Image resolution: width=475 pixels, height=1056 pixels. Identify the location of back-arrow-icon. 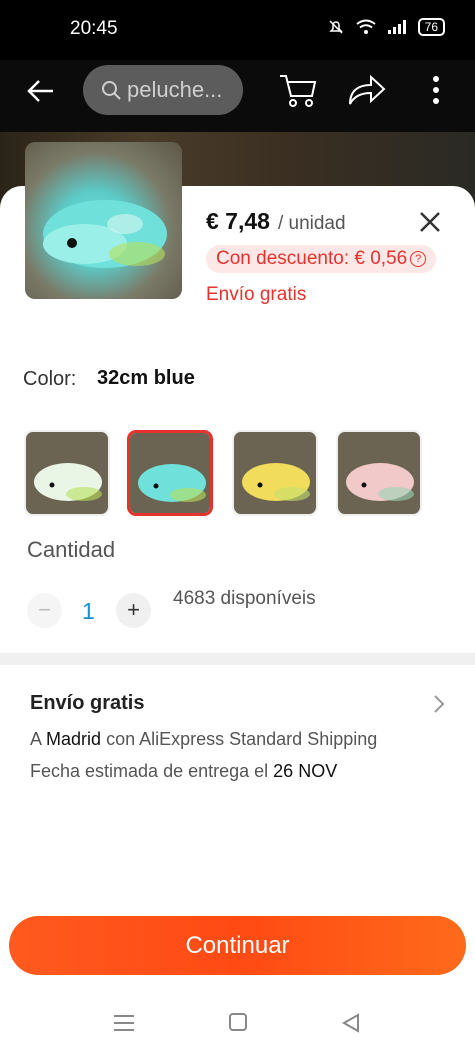
(41, 91).